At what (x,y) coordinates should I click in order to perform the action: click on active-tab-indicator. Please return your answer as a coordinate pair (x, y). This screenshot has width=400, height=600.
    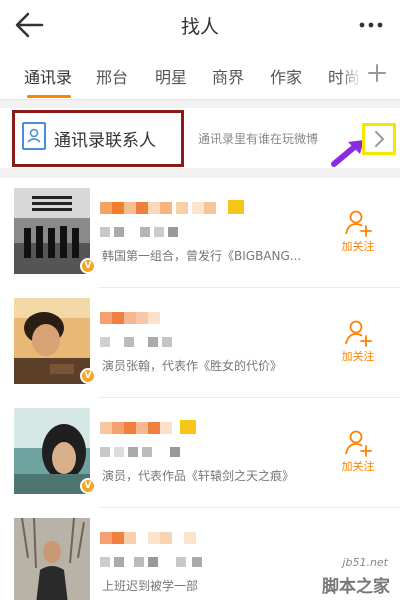
    Looking at the image, I should click on (49, 96).